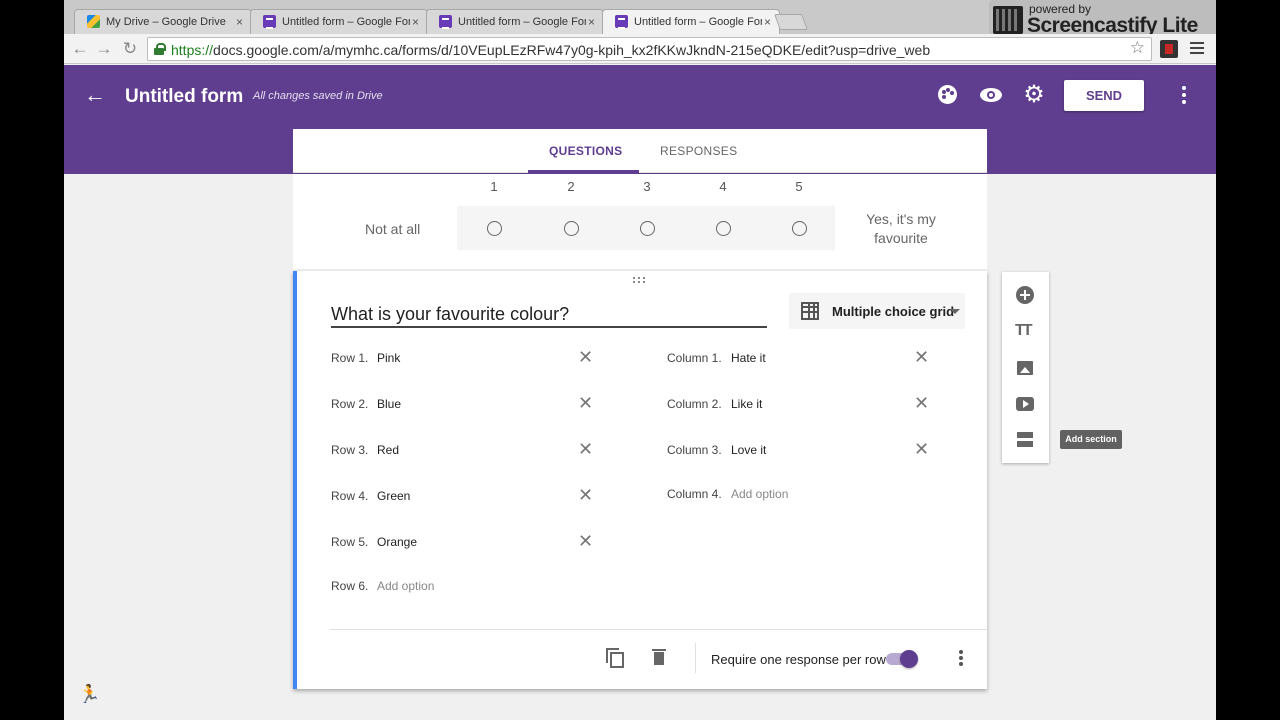 Image resolution: width=1280 pixels, height=720 pixels. Describe the element at coordinates (397, 542) in the screenshot. I see `row-value: Orange` at that location.